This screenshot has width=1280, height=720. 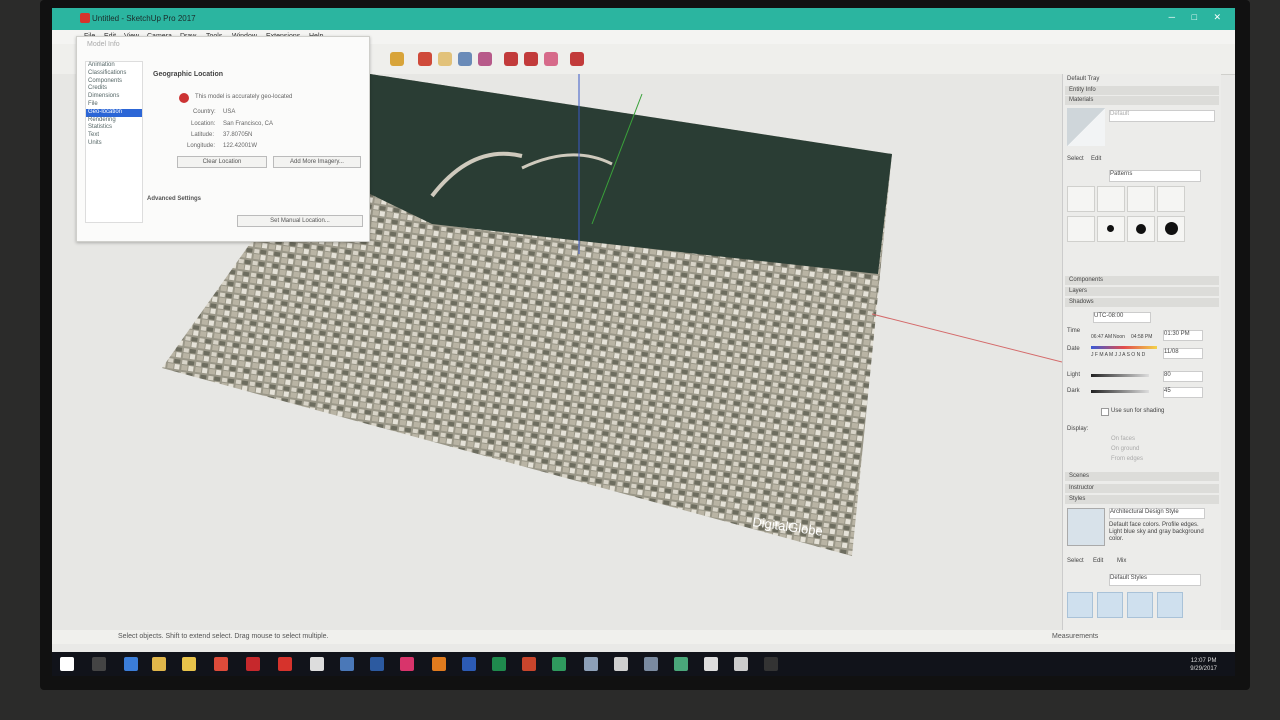 What do you see at coordinates (1142, 280) in the screenshot?
I see `section-components: Components` at bounding box center [1142, 280].